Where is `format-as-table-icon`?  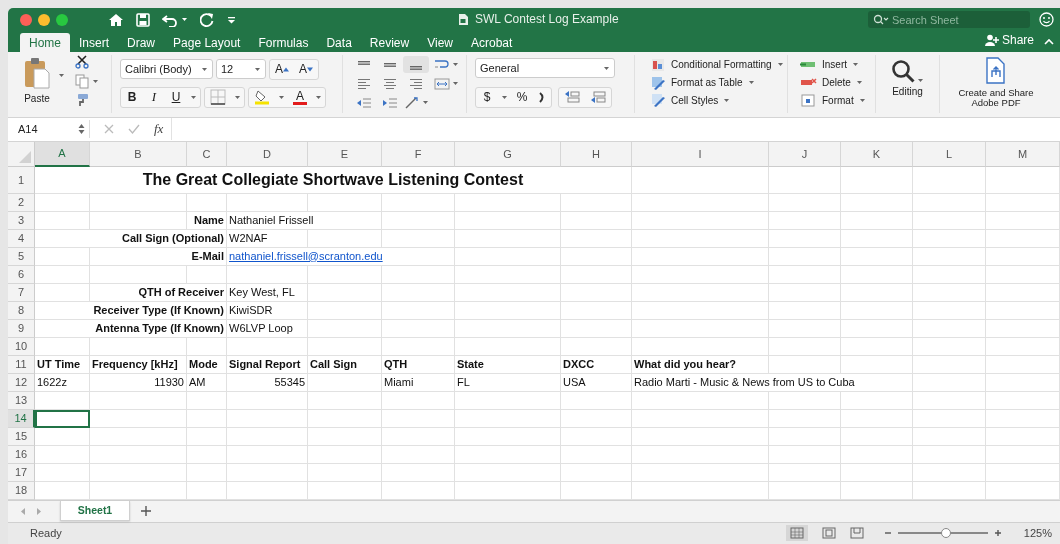
format-as-table-icon is located at coordinates (658, 82).